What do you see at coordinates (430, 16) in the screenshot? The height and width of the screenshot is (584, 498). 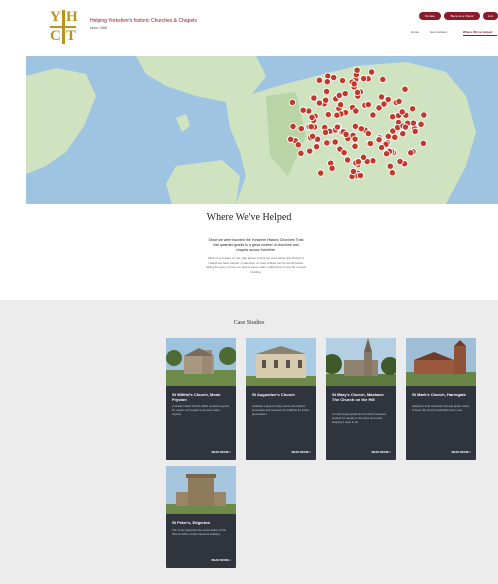 I see `donate-button: Donate` at bounding box center [430, 16].